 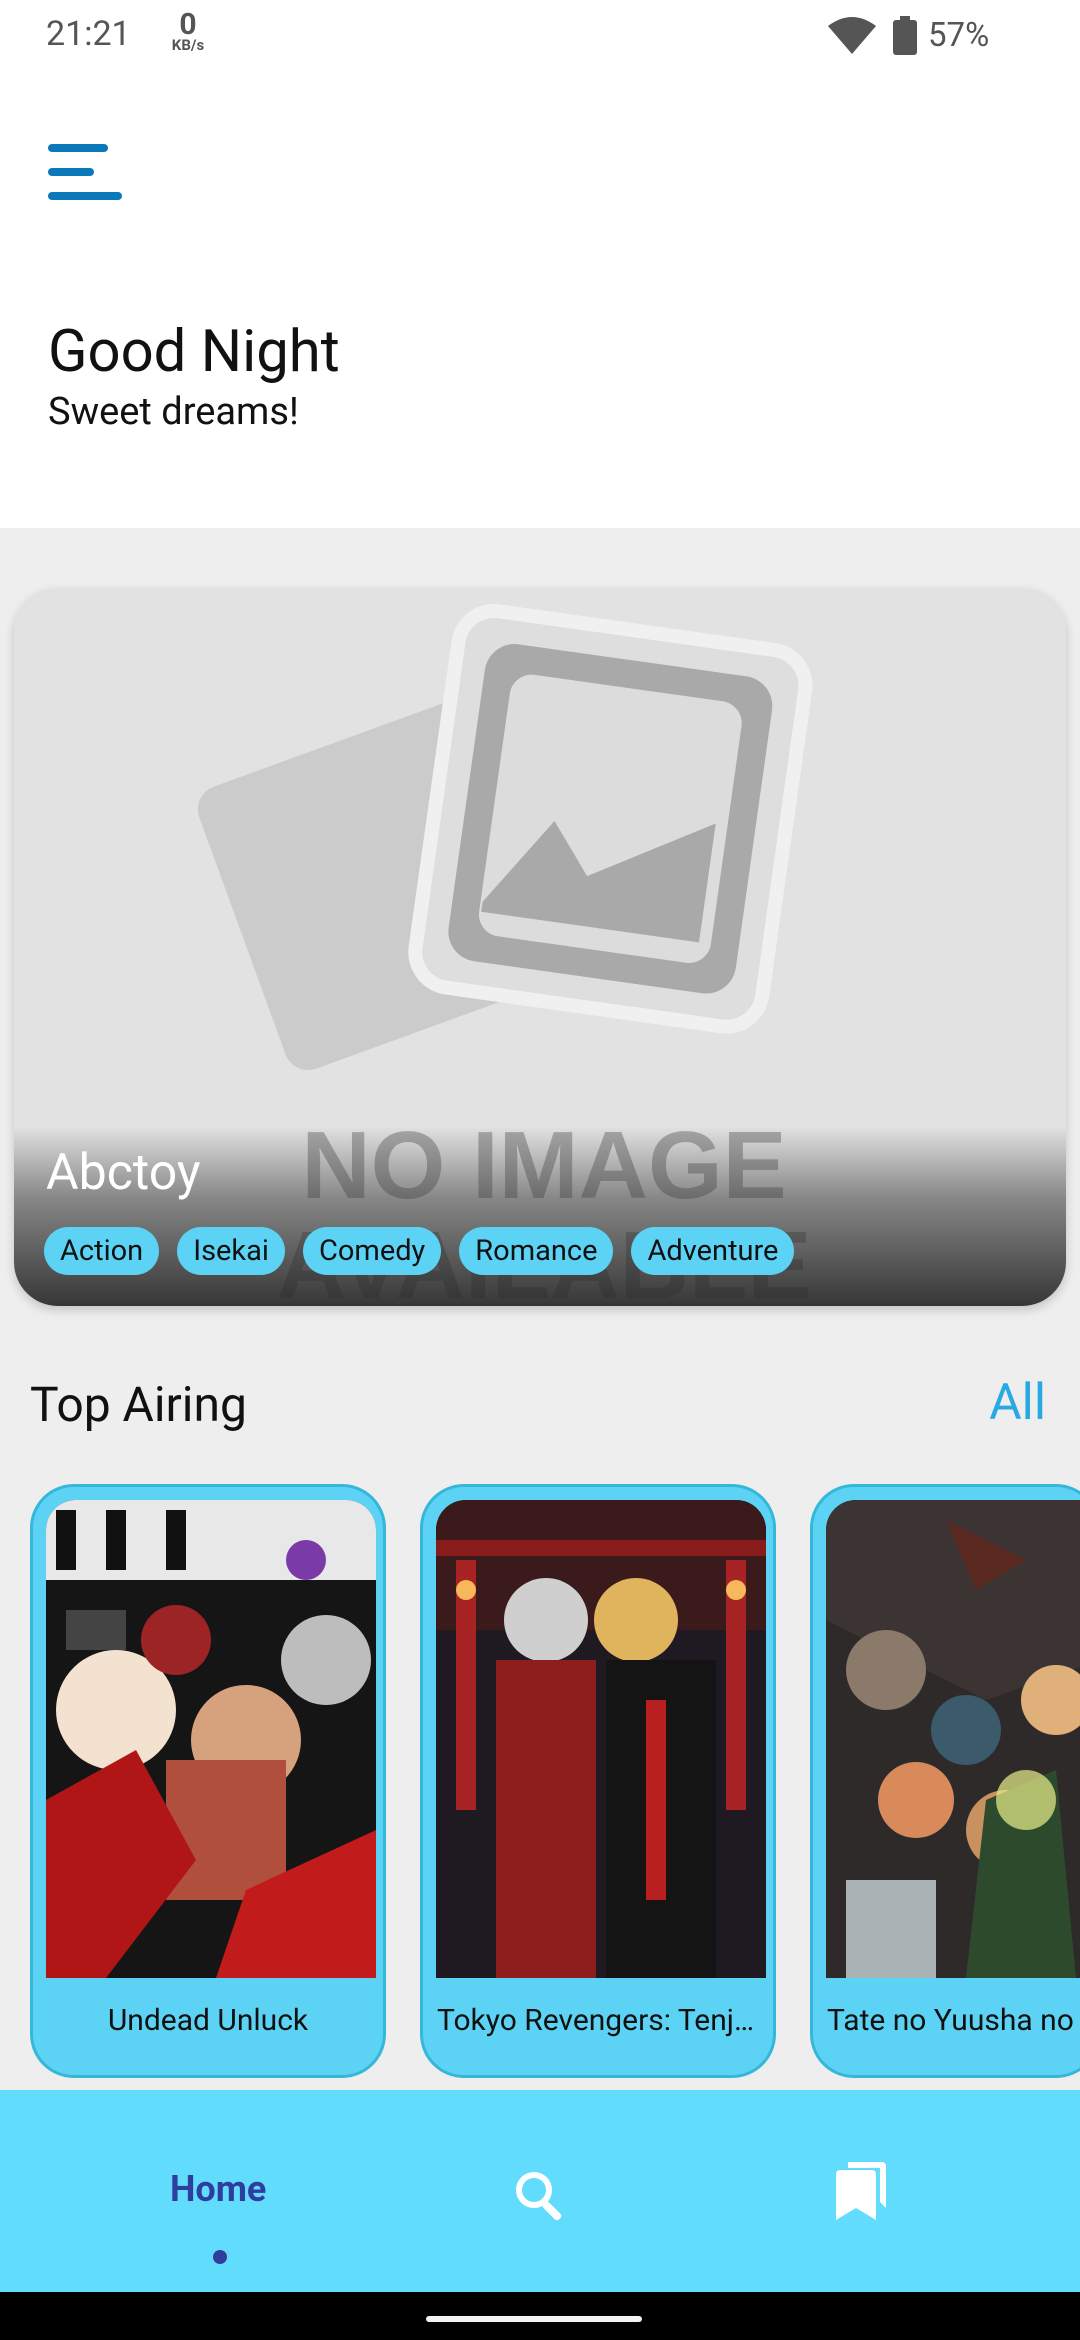 I want to click on genre-chip: Comedy, so click(x=372, y=1251).